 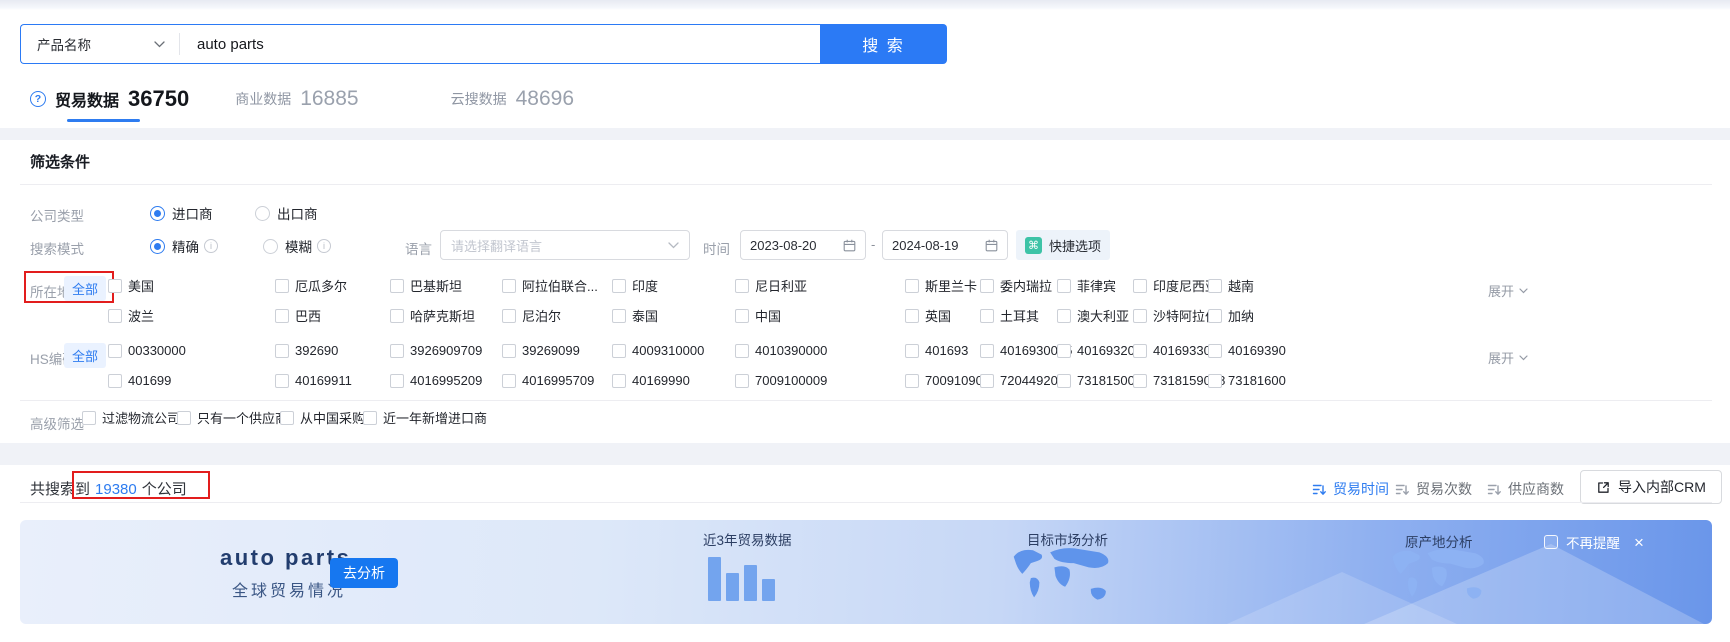 What do you see at coordinates (803, 245) in the screenshot?
I see `start-date-picker: 2023-08-20` at bounding box center [803, 245].